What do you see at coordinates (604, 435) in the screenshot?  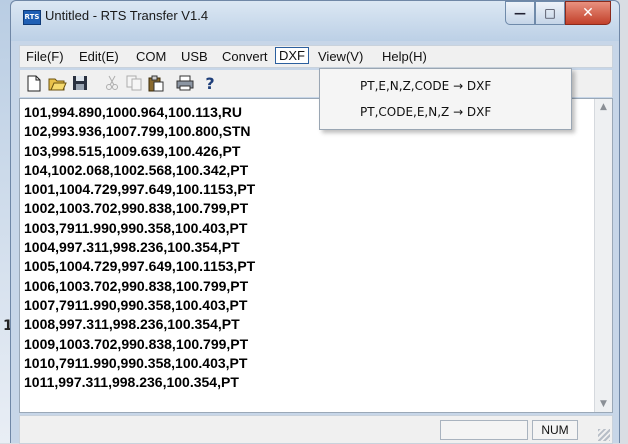 I see `resize-grip-icon` at bounding box center [604, 435].